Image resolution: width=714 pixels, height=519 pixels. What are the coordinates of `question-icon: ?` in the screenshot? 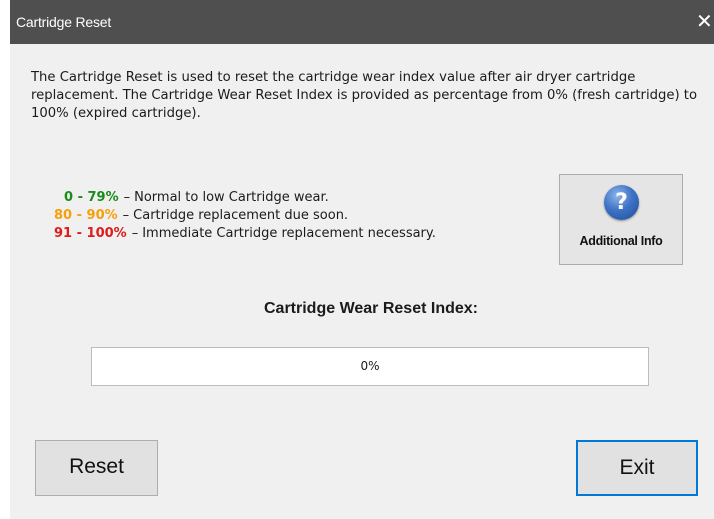 It's located at (621, 202).